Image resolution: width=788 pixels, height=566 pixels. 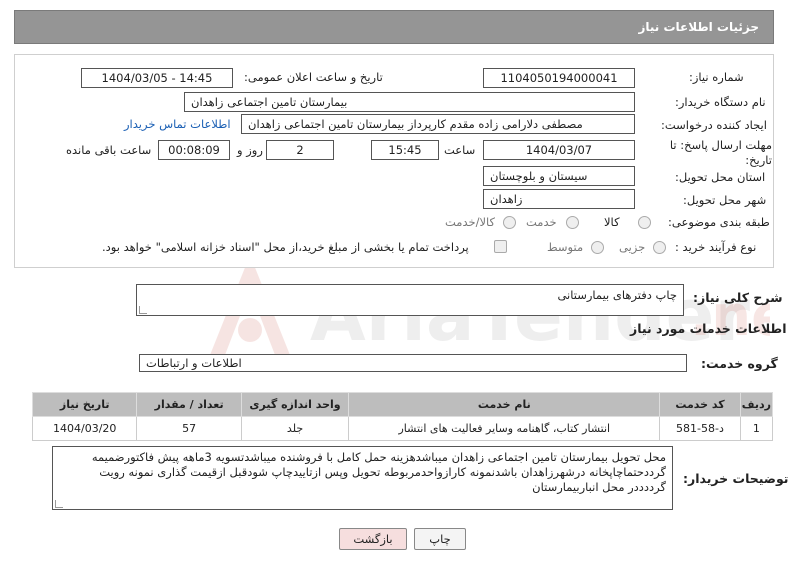 I want to click on purchase-option-medium: متوسط, so click(x=565, y=247).